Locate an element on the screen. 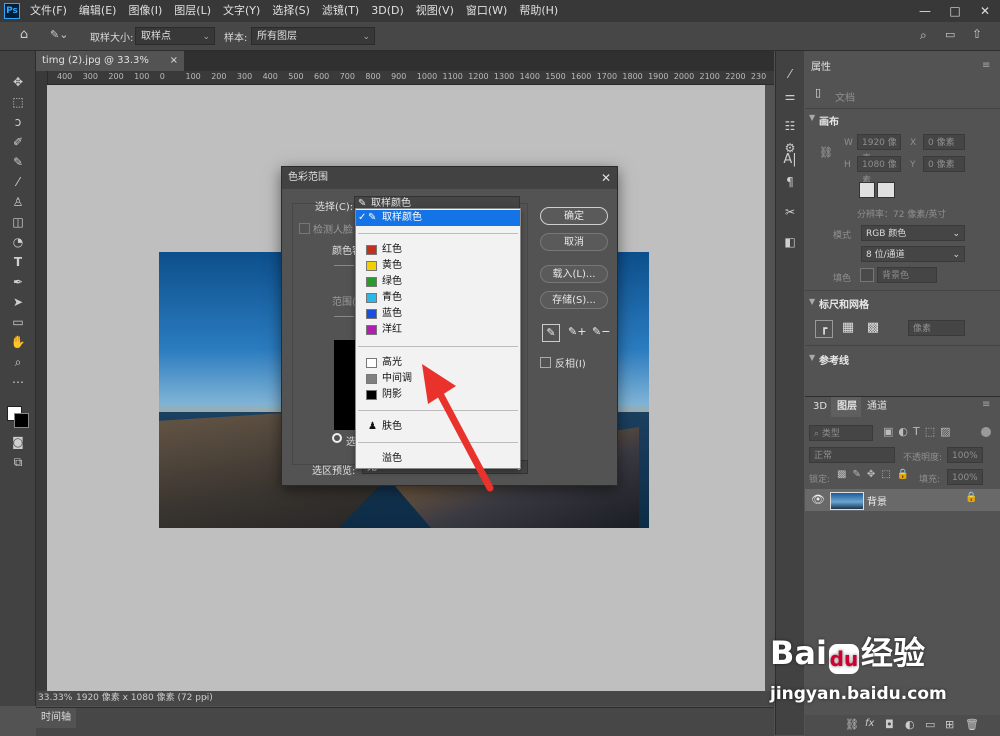 The width and height of the screenshot is (1000, 736). workspace-icon: ▭ is located at coordinates (950, 34).